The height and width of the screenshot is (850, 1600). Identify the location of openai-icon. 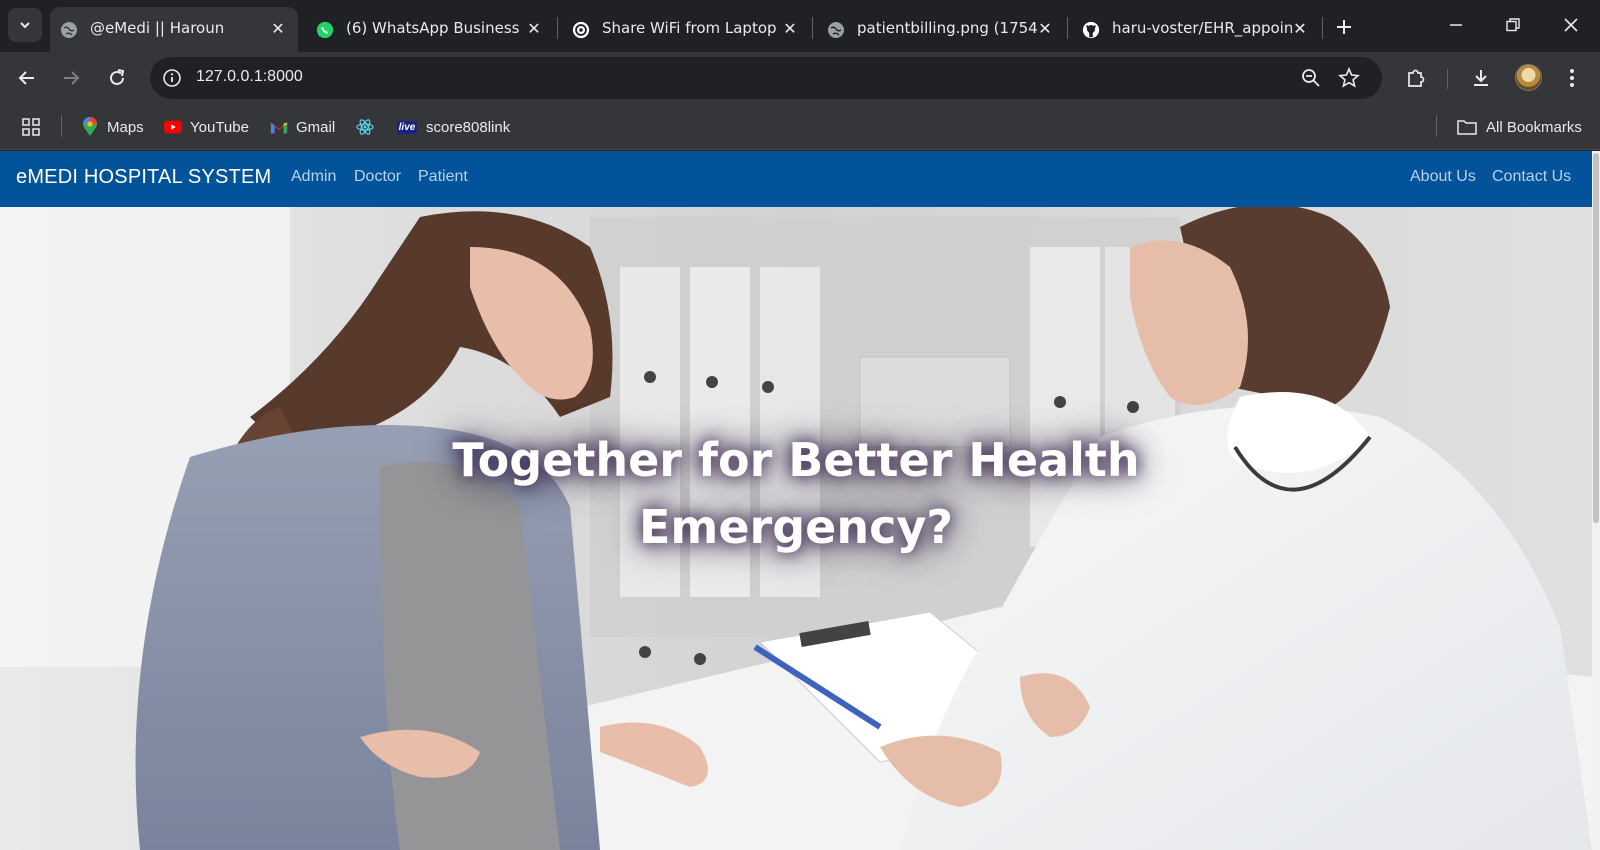
(581, 30).